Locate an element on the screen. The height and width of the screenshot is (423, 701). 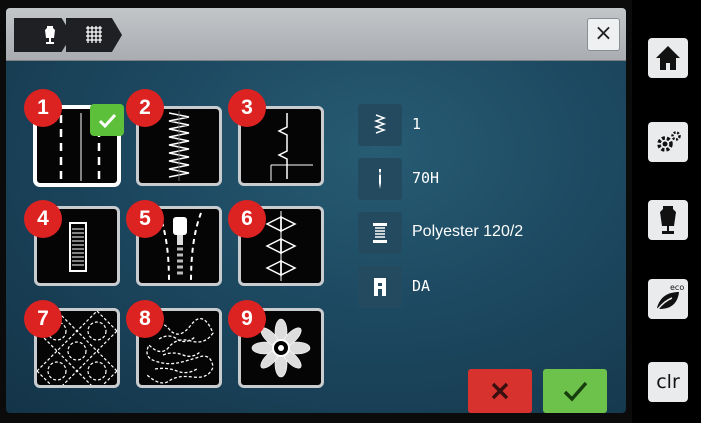
thread-value: Polyester 120/2 is located at coordinates (467, 232).